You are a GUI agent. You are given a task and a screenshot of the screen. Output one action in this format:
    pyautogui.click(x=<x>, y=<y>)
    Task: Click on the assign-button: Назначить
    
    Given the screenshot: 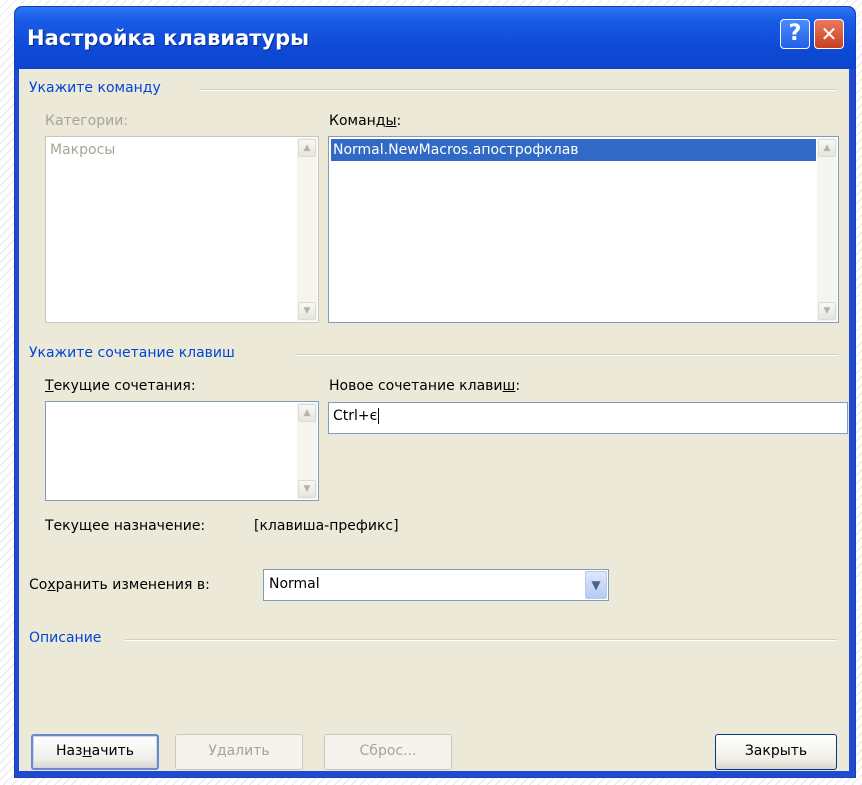 What is the action you would take?
    pyautogui.click(x=95, y=752)
    